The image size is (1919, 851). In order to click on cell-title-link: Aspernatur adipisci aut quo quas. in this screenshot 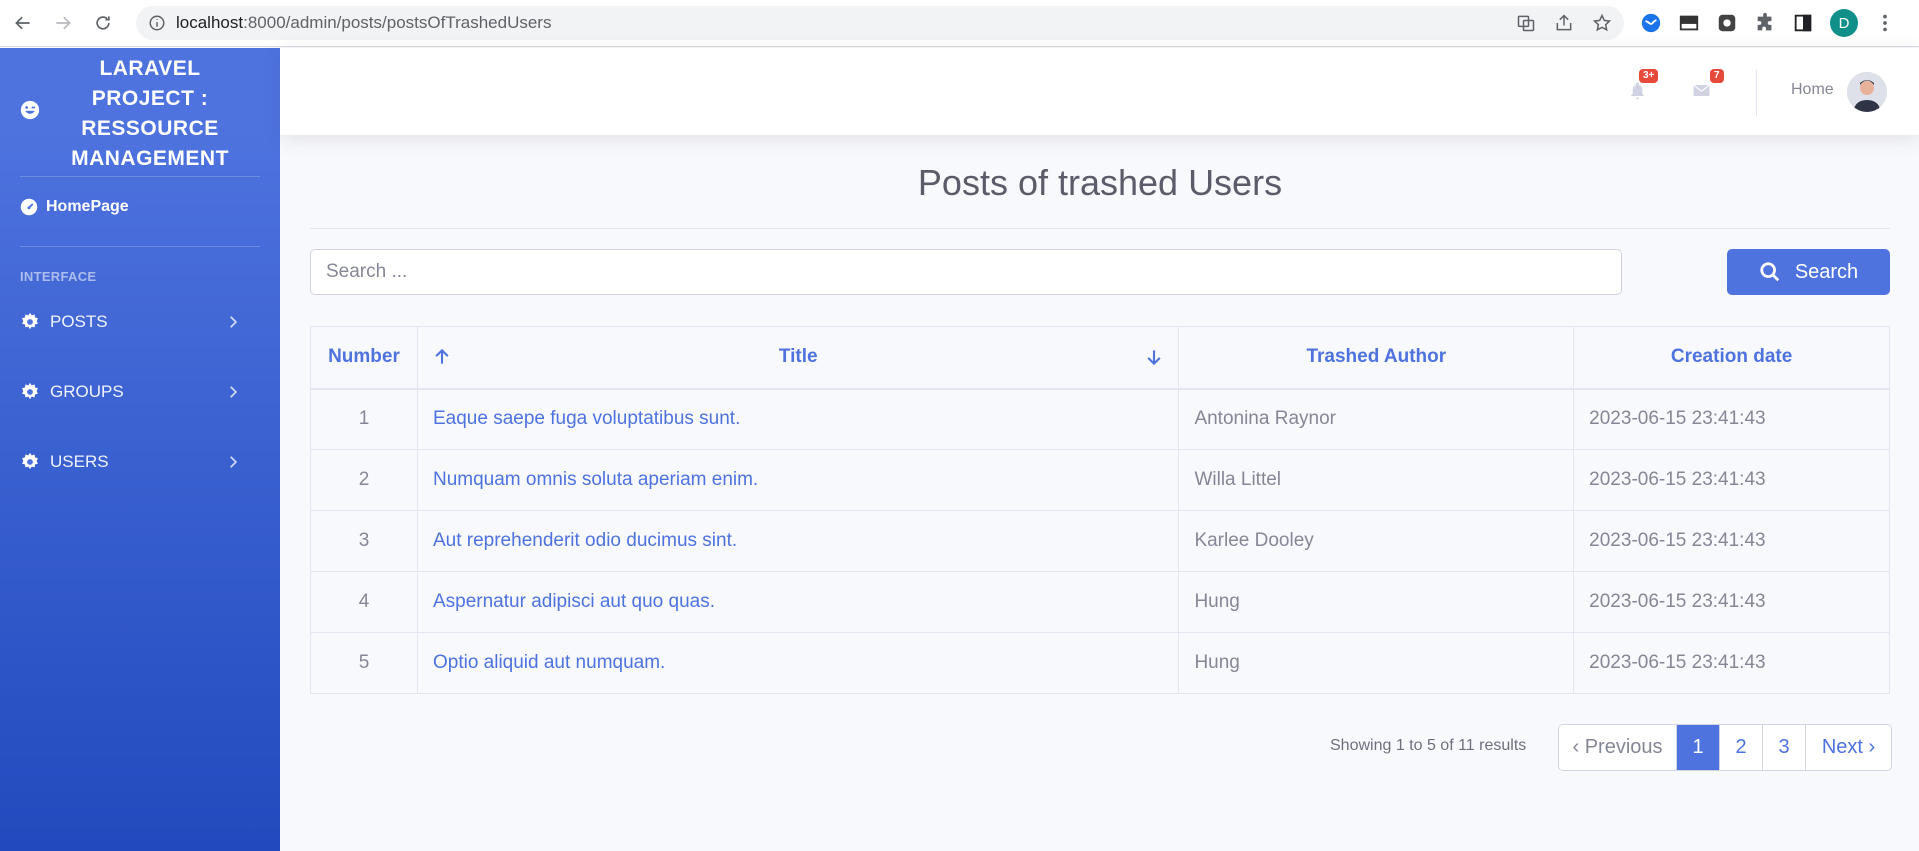, I will do `click(798, 602)`.